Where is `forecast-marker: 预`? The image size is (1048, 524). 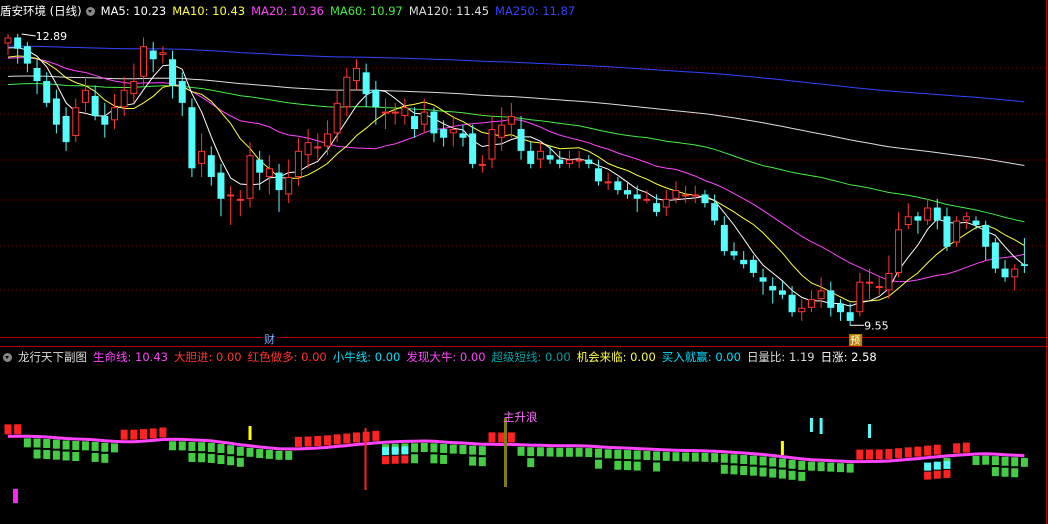 forecast-marker: 预 is located at coordinates (855, 341).